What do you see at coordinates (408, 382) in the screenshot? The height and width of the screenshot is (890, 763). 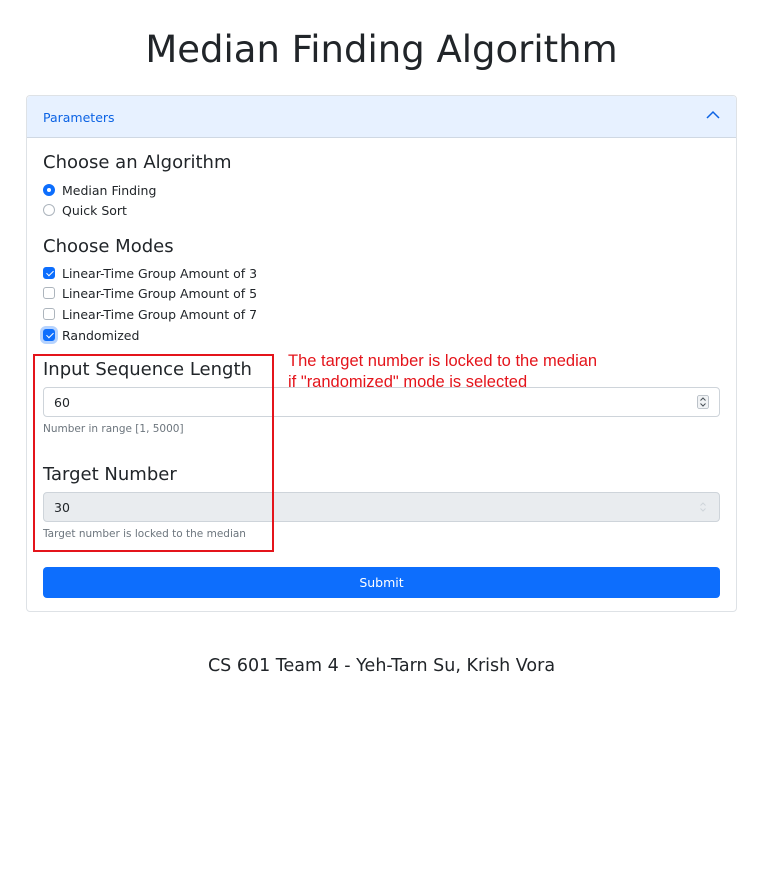 I see `annotation-line-2: if "randomized" mode is selected` at bounding box center [408, 382].